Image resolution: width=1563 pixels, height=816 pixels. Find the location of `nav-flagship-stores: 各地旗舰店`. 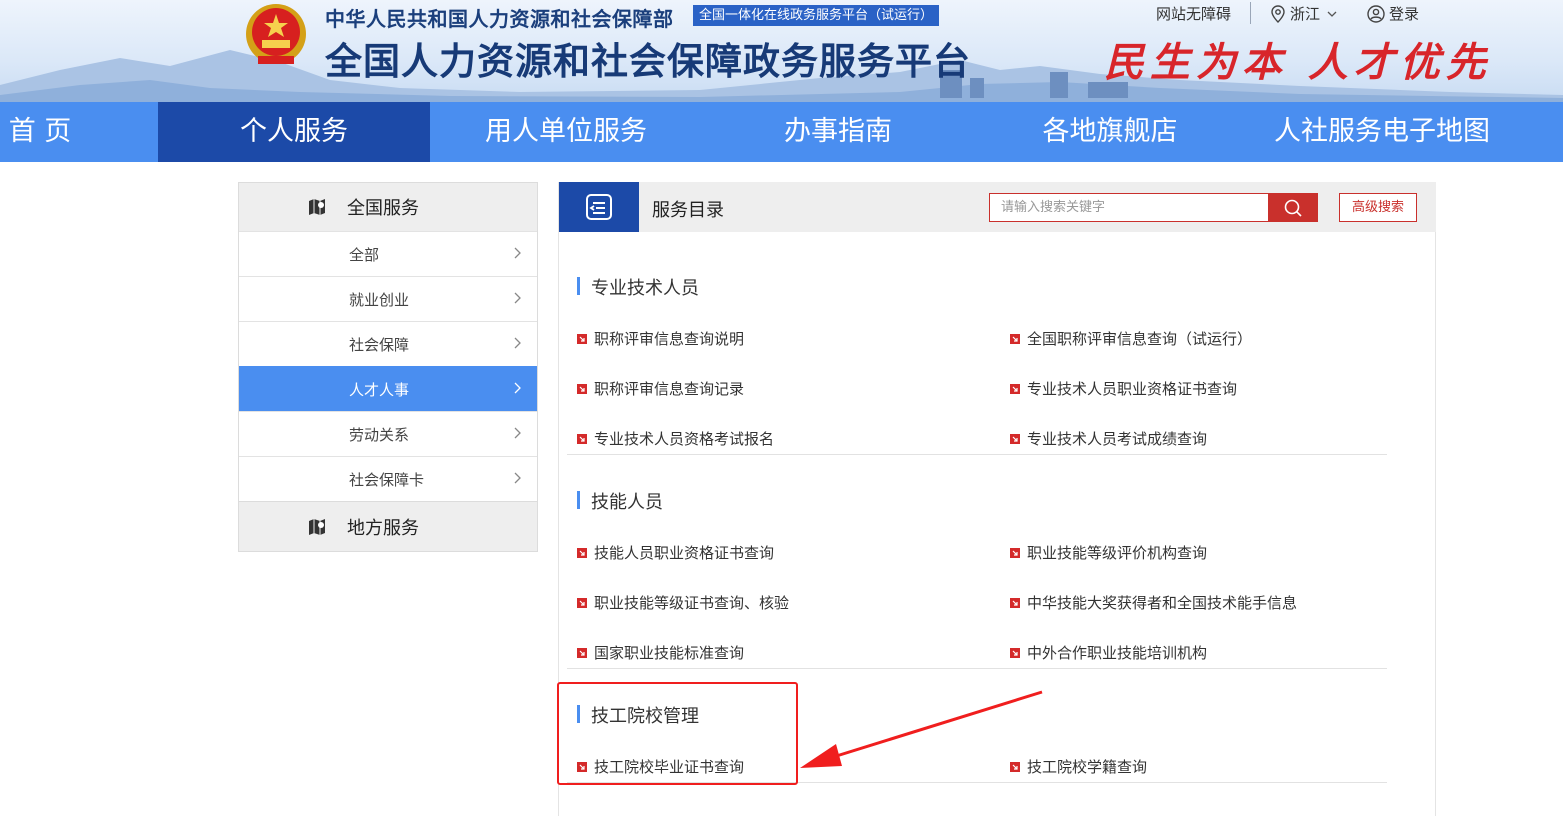

nav-flagship-stores: 各地旗舰店 is located at coordinates (1110, 132).